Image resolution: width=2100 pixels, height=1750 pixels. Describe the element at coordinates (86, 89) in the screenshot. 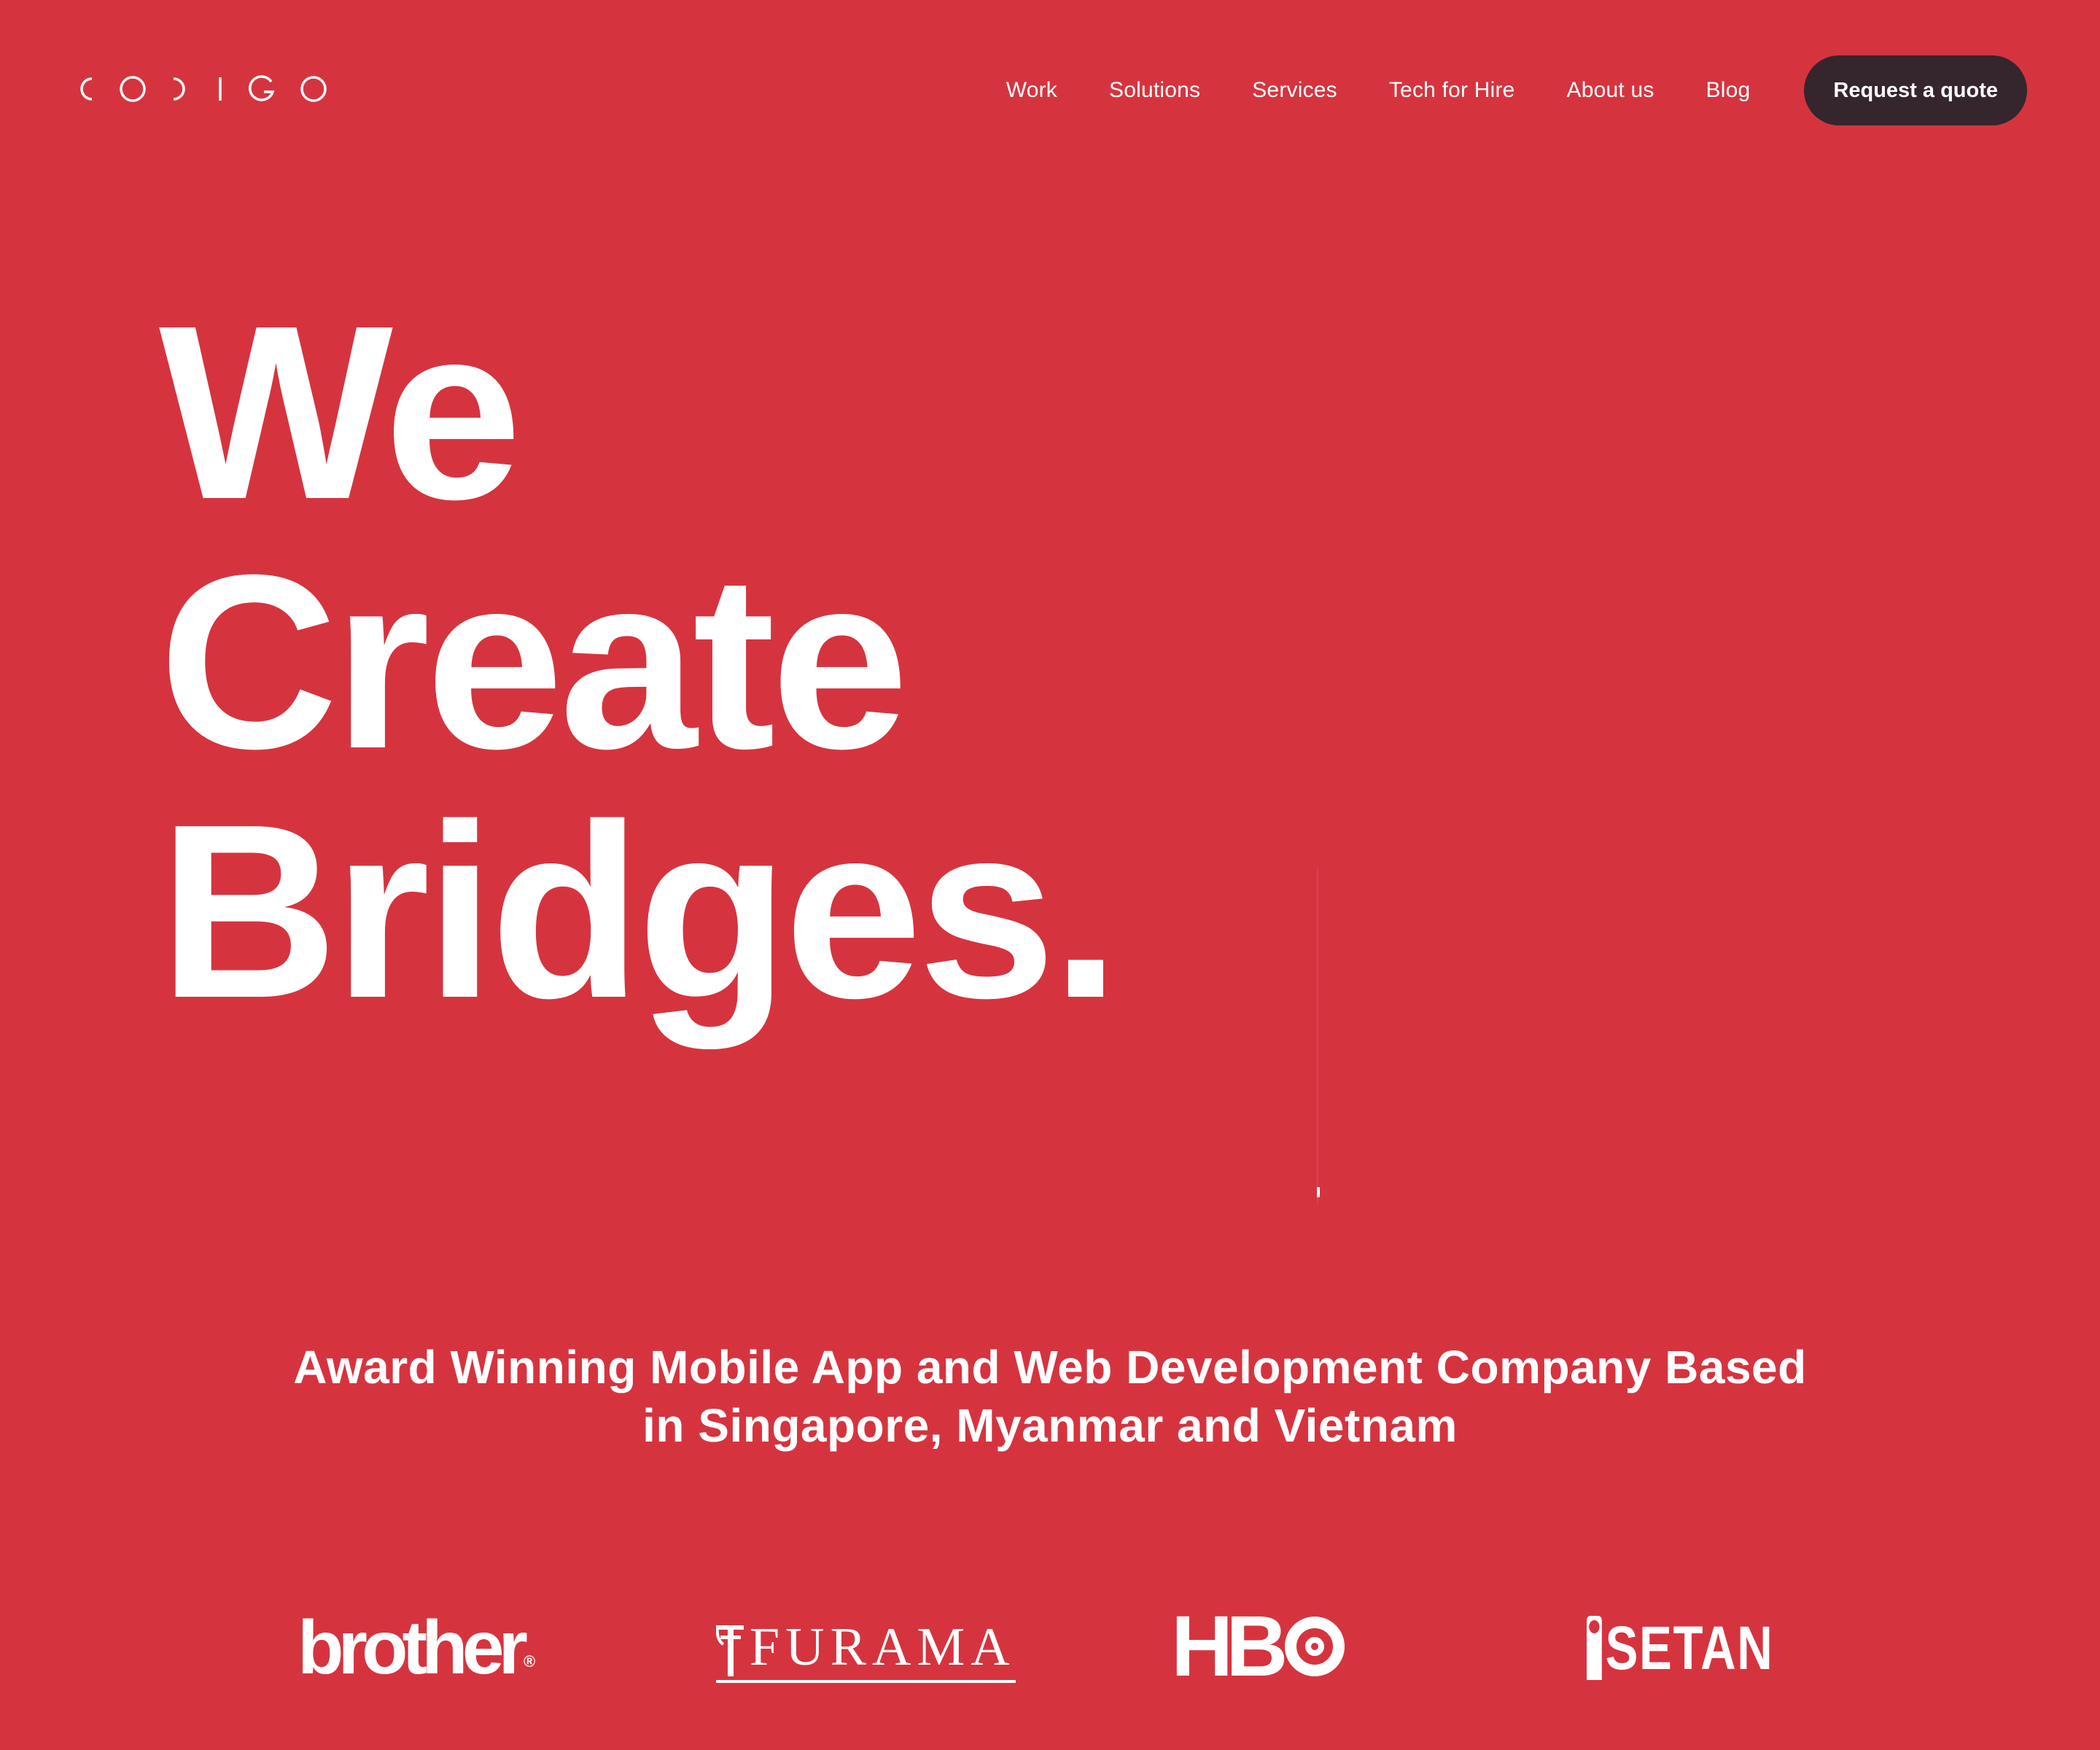

I see `logo-letter-c` at that location.